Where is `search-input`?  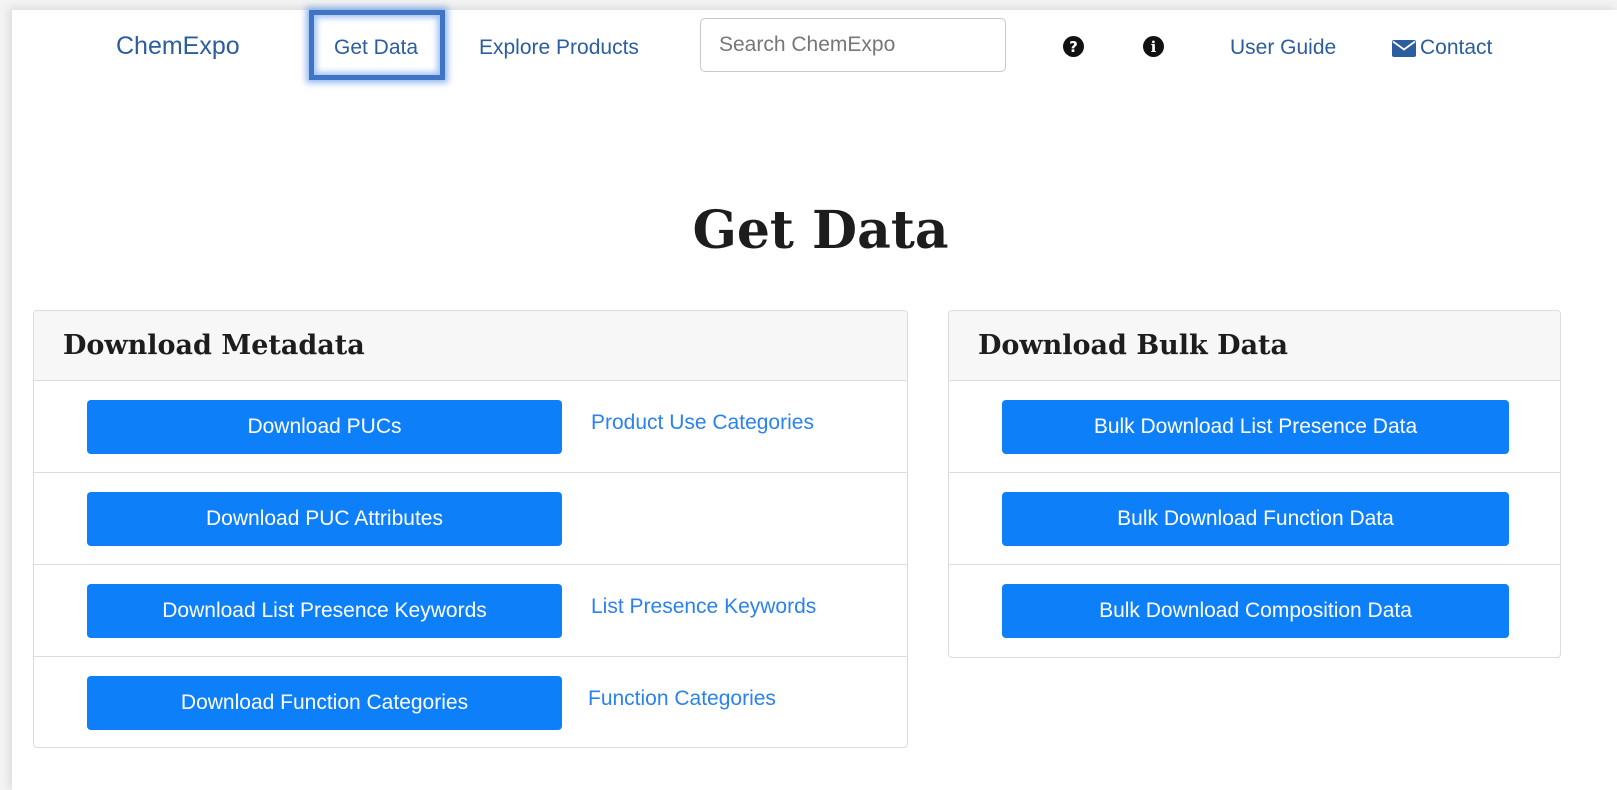
search-input is located at coordinates (853, 45).